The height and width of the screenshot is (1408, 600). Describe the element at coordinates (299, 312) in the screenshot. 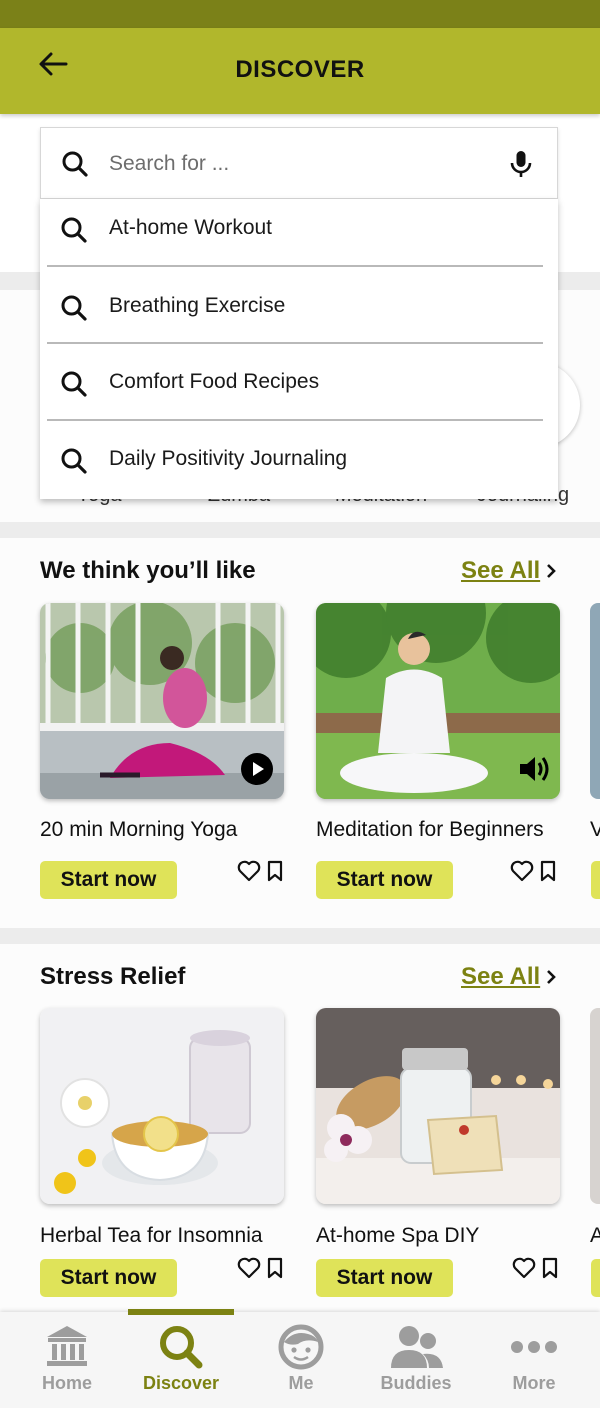

I see `suggestion-item: Breathing Exercise` at that location.